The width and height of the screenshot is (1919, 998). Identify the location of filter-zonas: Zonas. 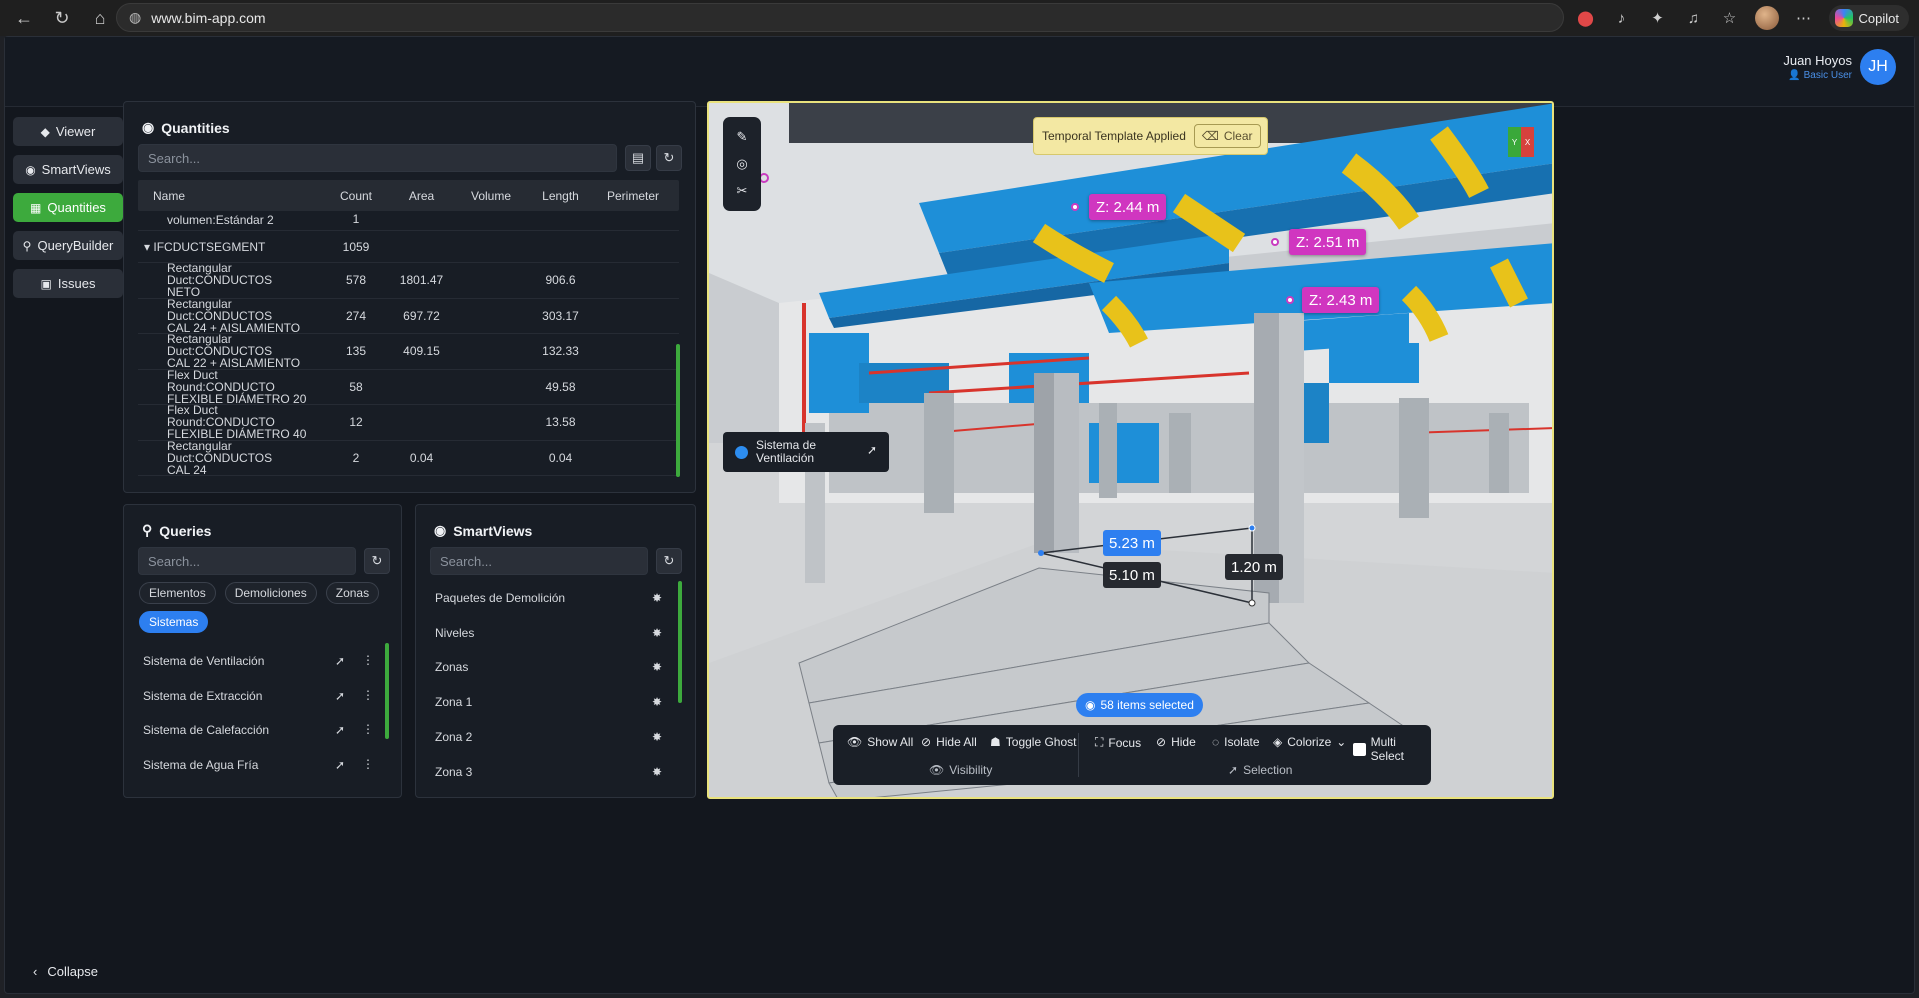
(352, 593).